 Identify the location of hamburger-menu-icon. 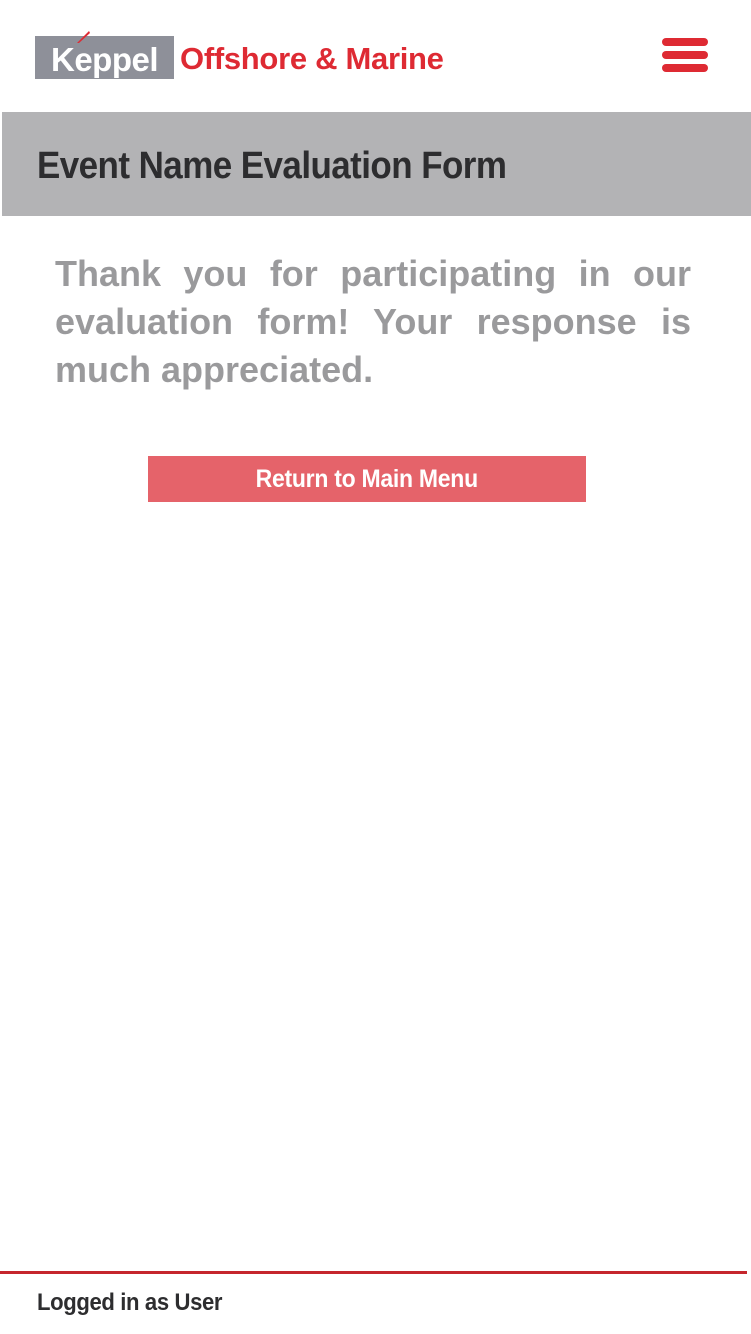
(685, 56).